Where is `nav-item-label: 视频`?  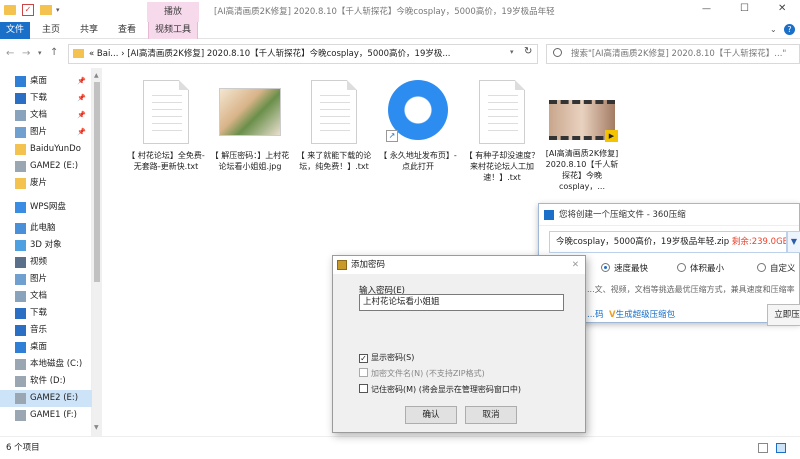 nav-item-label: 视频 is located at coordinates (39, 262).